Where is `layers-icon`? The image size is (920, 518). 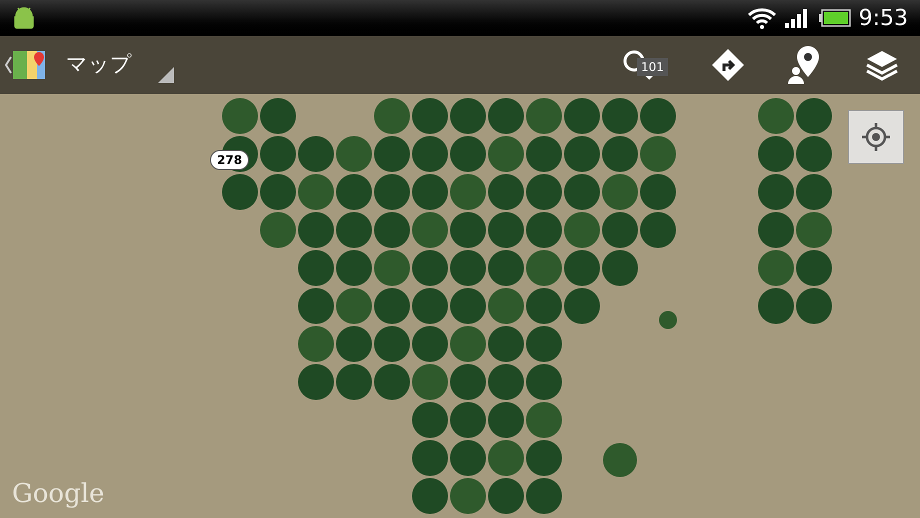 layers-icon is located at coordinates (882, 65).